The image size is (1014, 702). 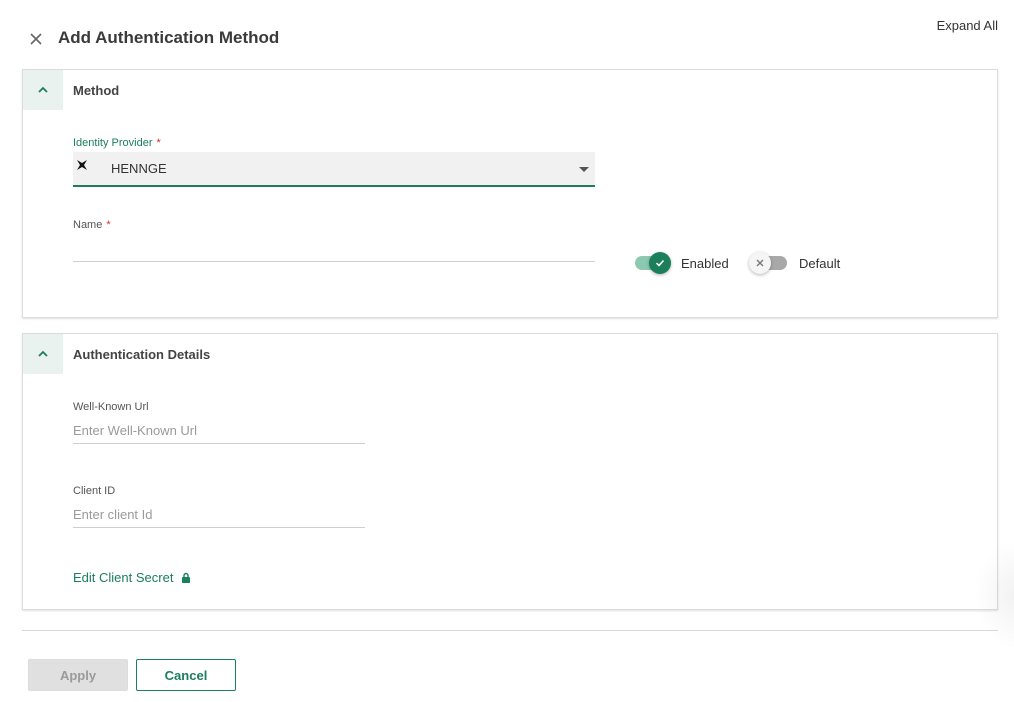 I want to click on identity-provider-label: Identity Provider *, so click(x=117, y=143).